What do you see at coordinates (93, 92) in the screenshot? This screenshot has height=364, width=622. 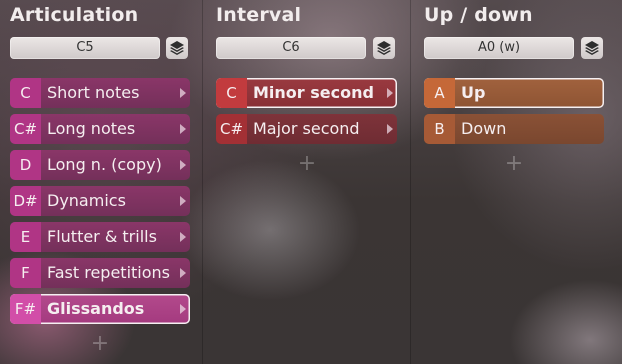 I see `item-label: Short notes` at bounding box center [93, 92].